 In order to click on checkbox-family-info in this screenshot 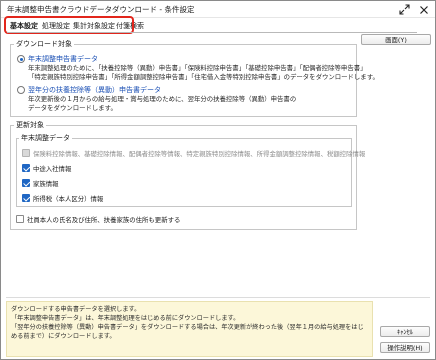, I will do `click(26, 183)`.